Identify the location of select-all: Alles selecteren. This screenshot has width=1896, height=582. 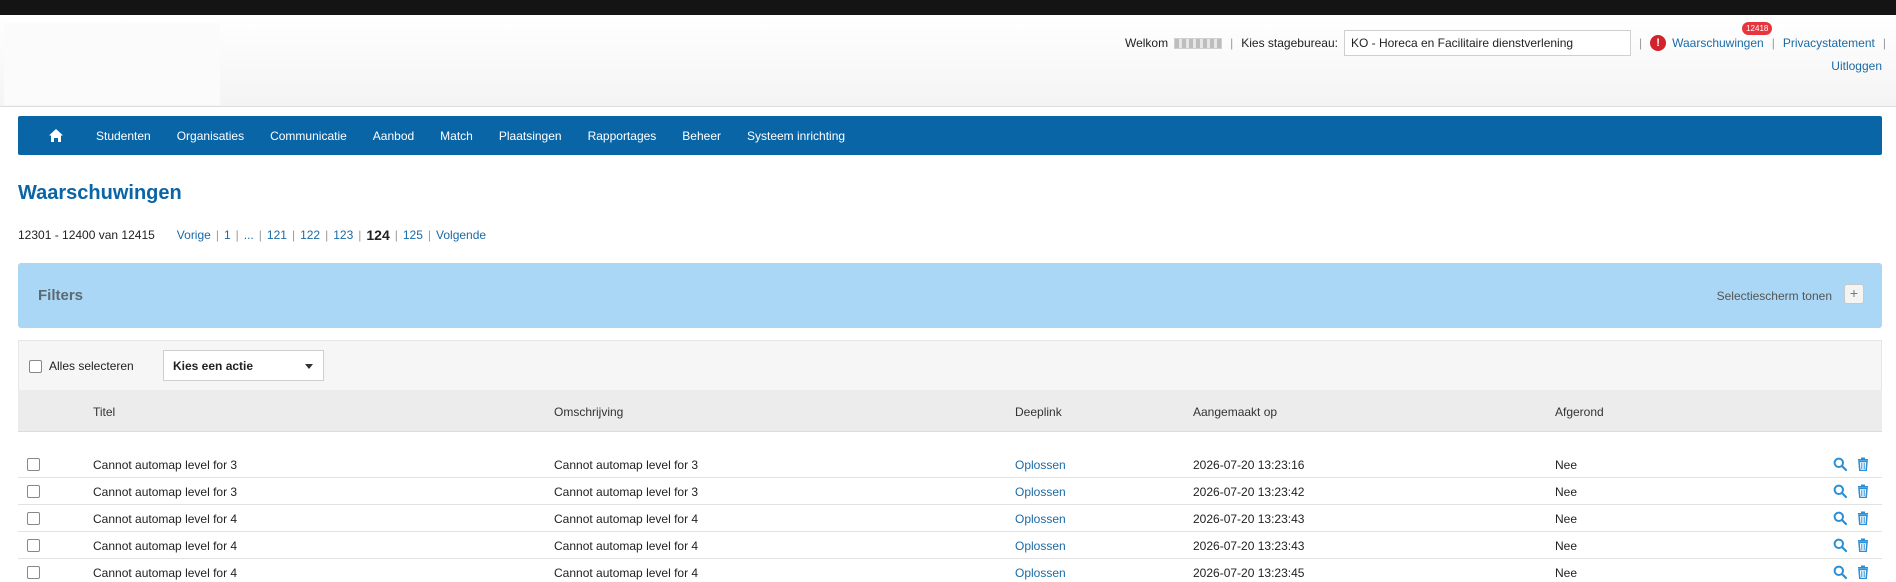
(81, 366).